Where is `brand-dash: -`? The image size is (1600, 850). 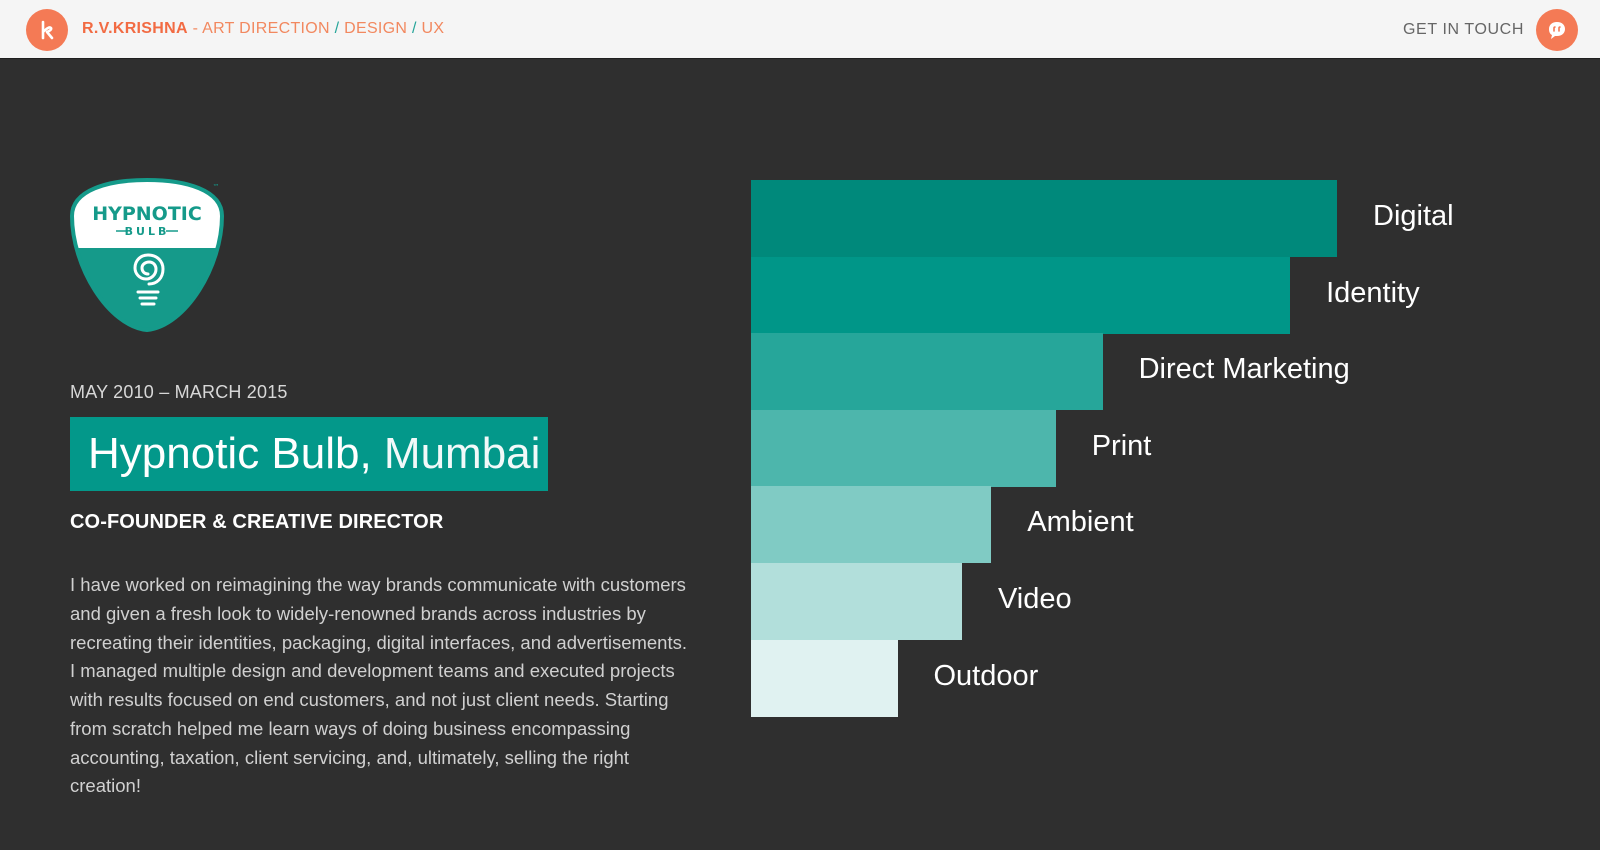
brand-dash: - is located at coordinates (195, 28).